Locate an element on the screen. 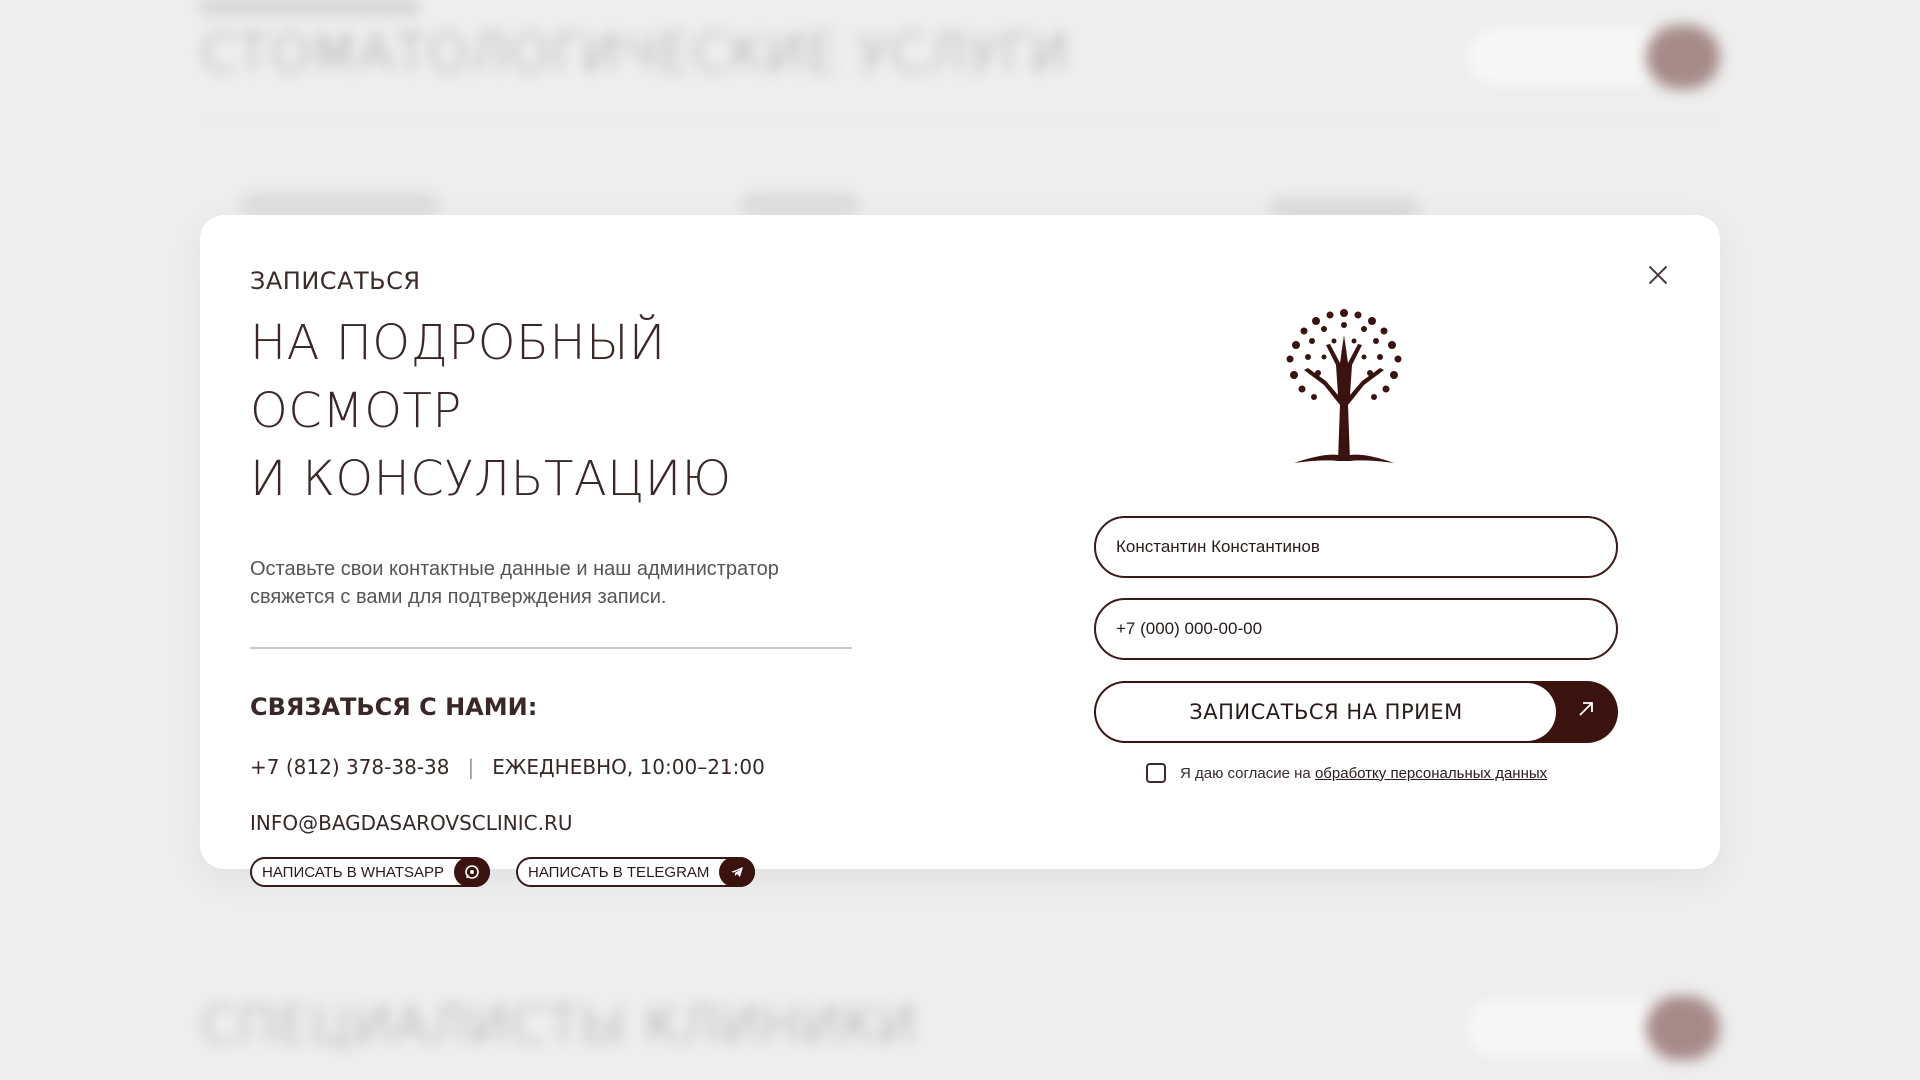  modal-title-line1: НА ПОДРОБНЫЙ ОСМОТР is located at coordinates (458, 377).